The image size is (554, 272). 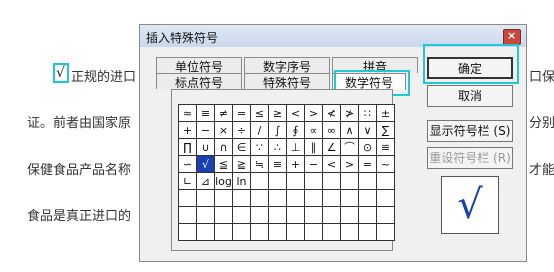 I want to click on symbol-cell: ∵, so click(x=260, y=147).